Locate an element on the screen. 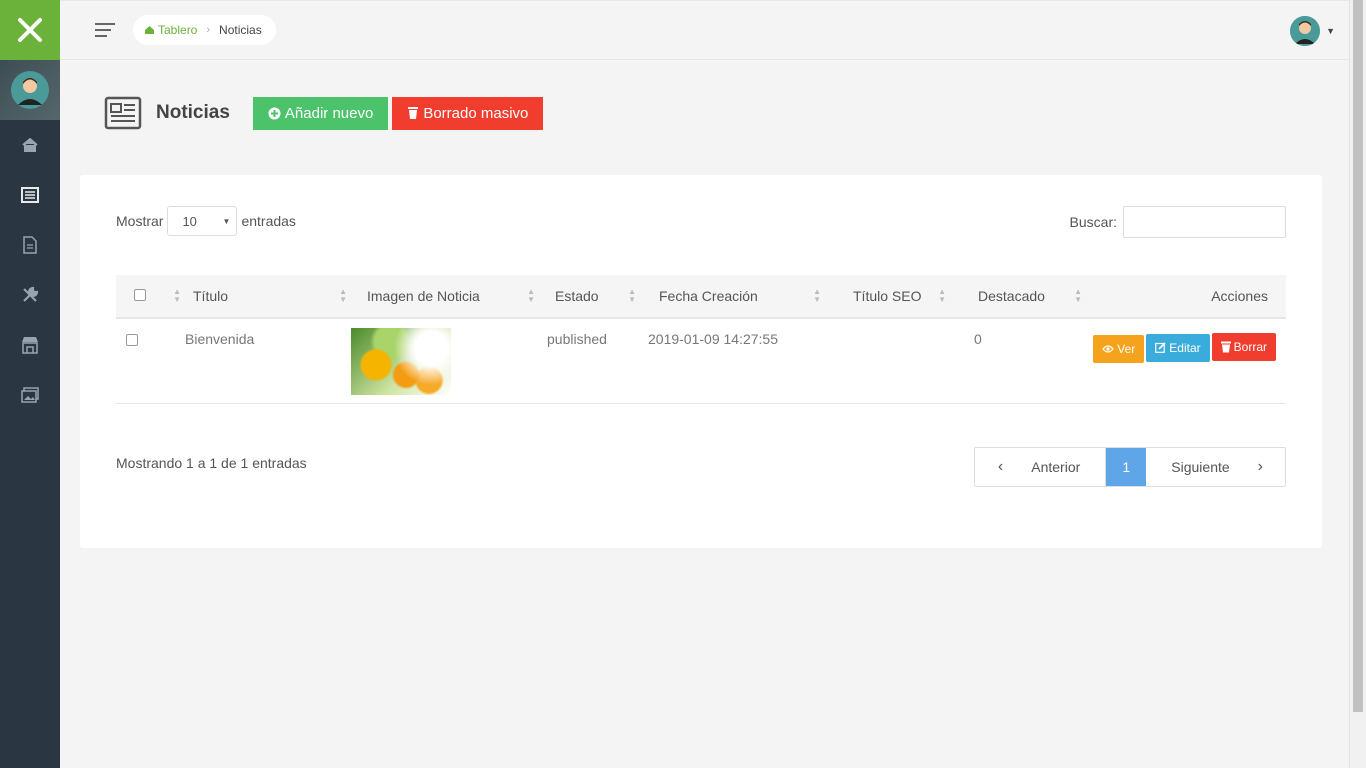  orange-juice-image is located at coordinates (401, 361).